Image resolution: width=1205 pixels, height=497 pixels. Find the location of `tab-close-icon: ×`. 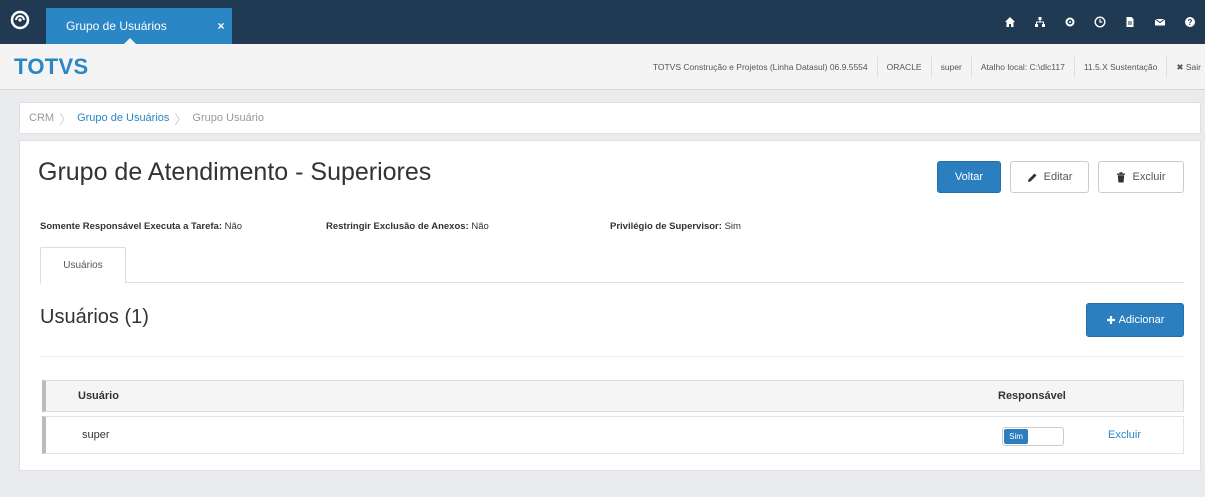

tab-close-icon: × is located at coordinates (221, 26).